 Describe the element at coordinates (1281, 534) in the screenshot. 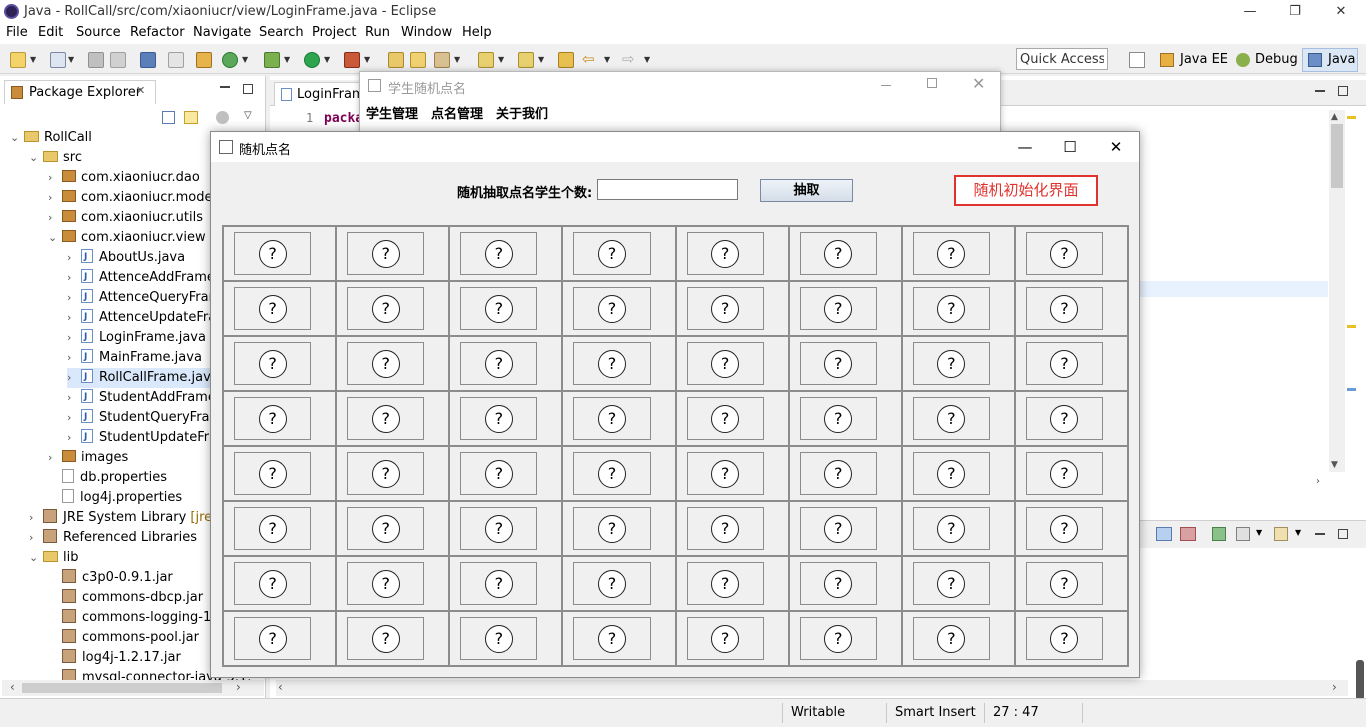

I see `new-console-icon` at that location.